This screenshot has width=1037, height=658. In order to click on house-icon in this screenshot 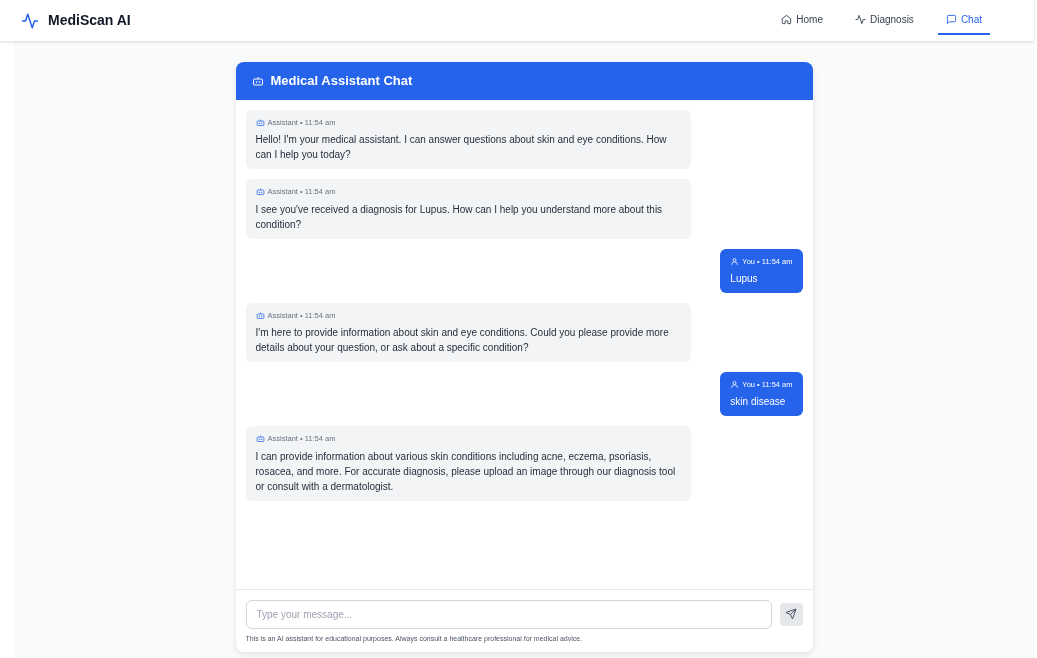, I will do `click(787, 19)`.